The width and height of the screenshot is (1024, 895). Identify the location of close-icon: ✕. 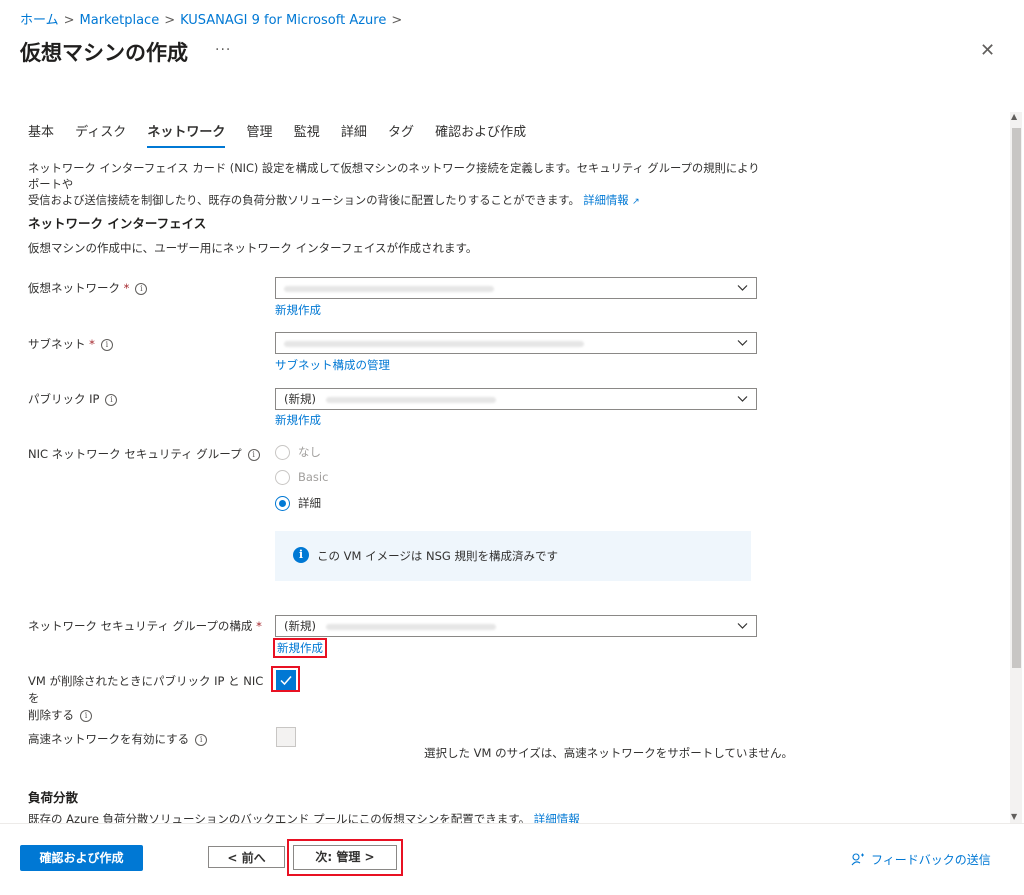
(987, 50).